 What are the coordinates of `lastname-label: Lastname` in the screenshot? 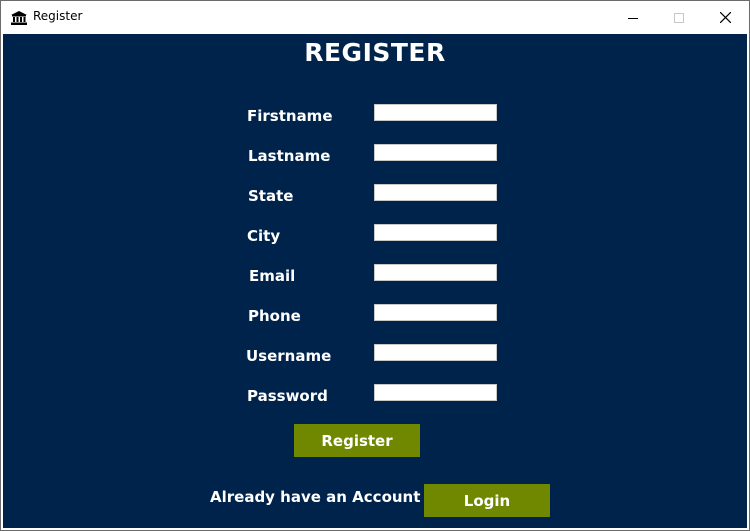 It's located at (289, 156).